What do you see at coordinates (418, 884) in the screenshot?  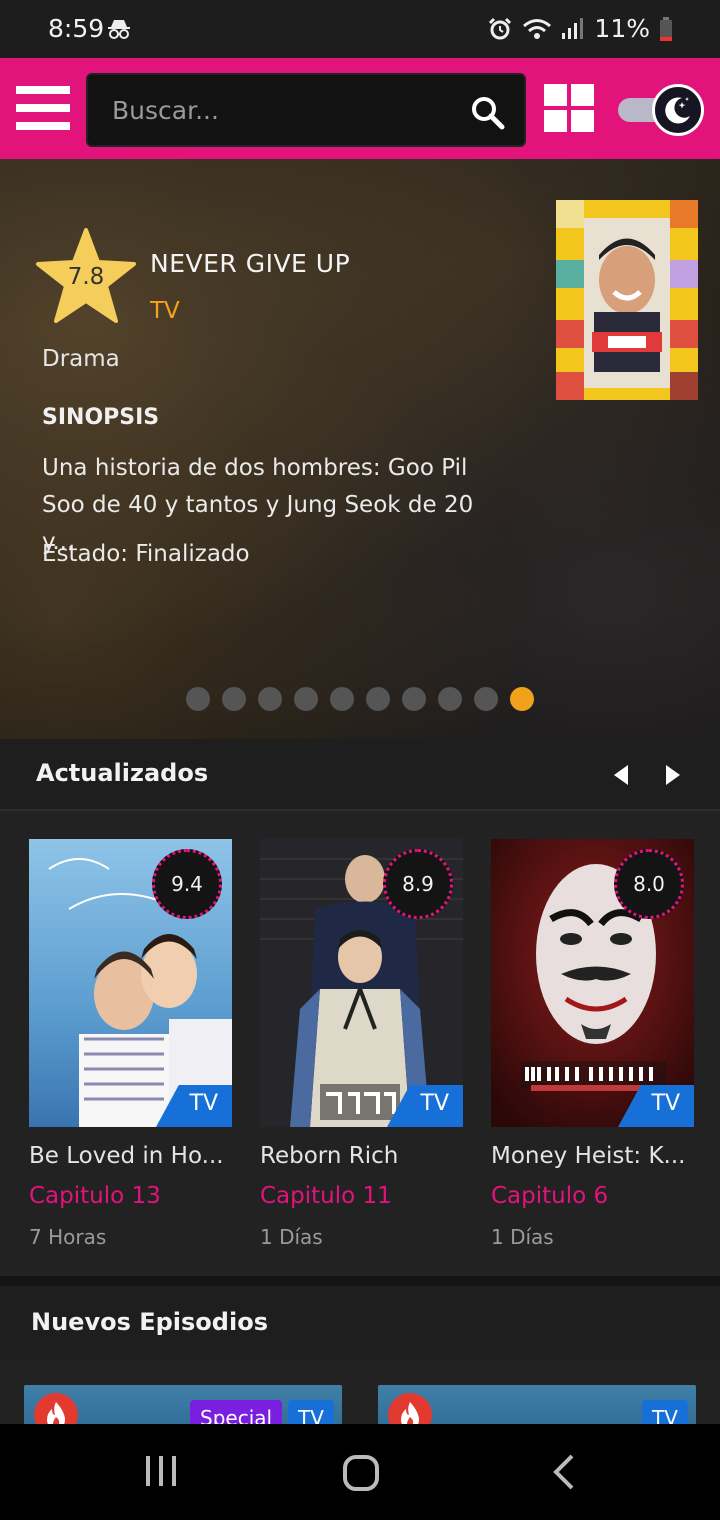 I see `rating-badge: 8.9` at bounding box center [418, 884].